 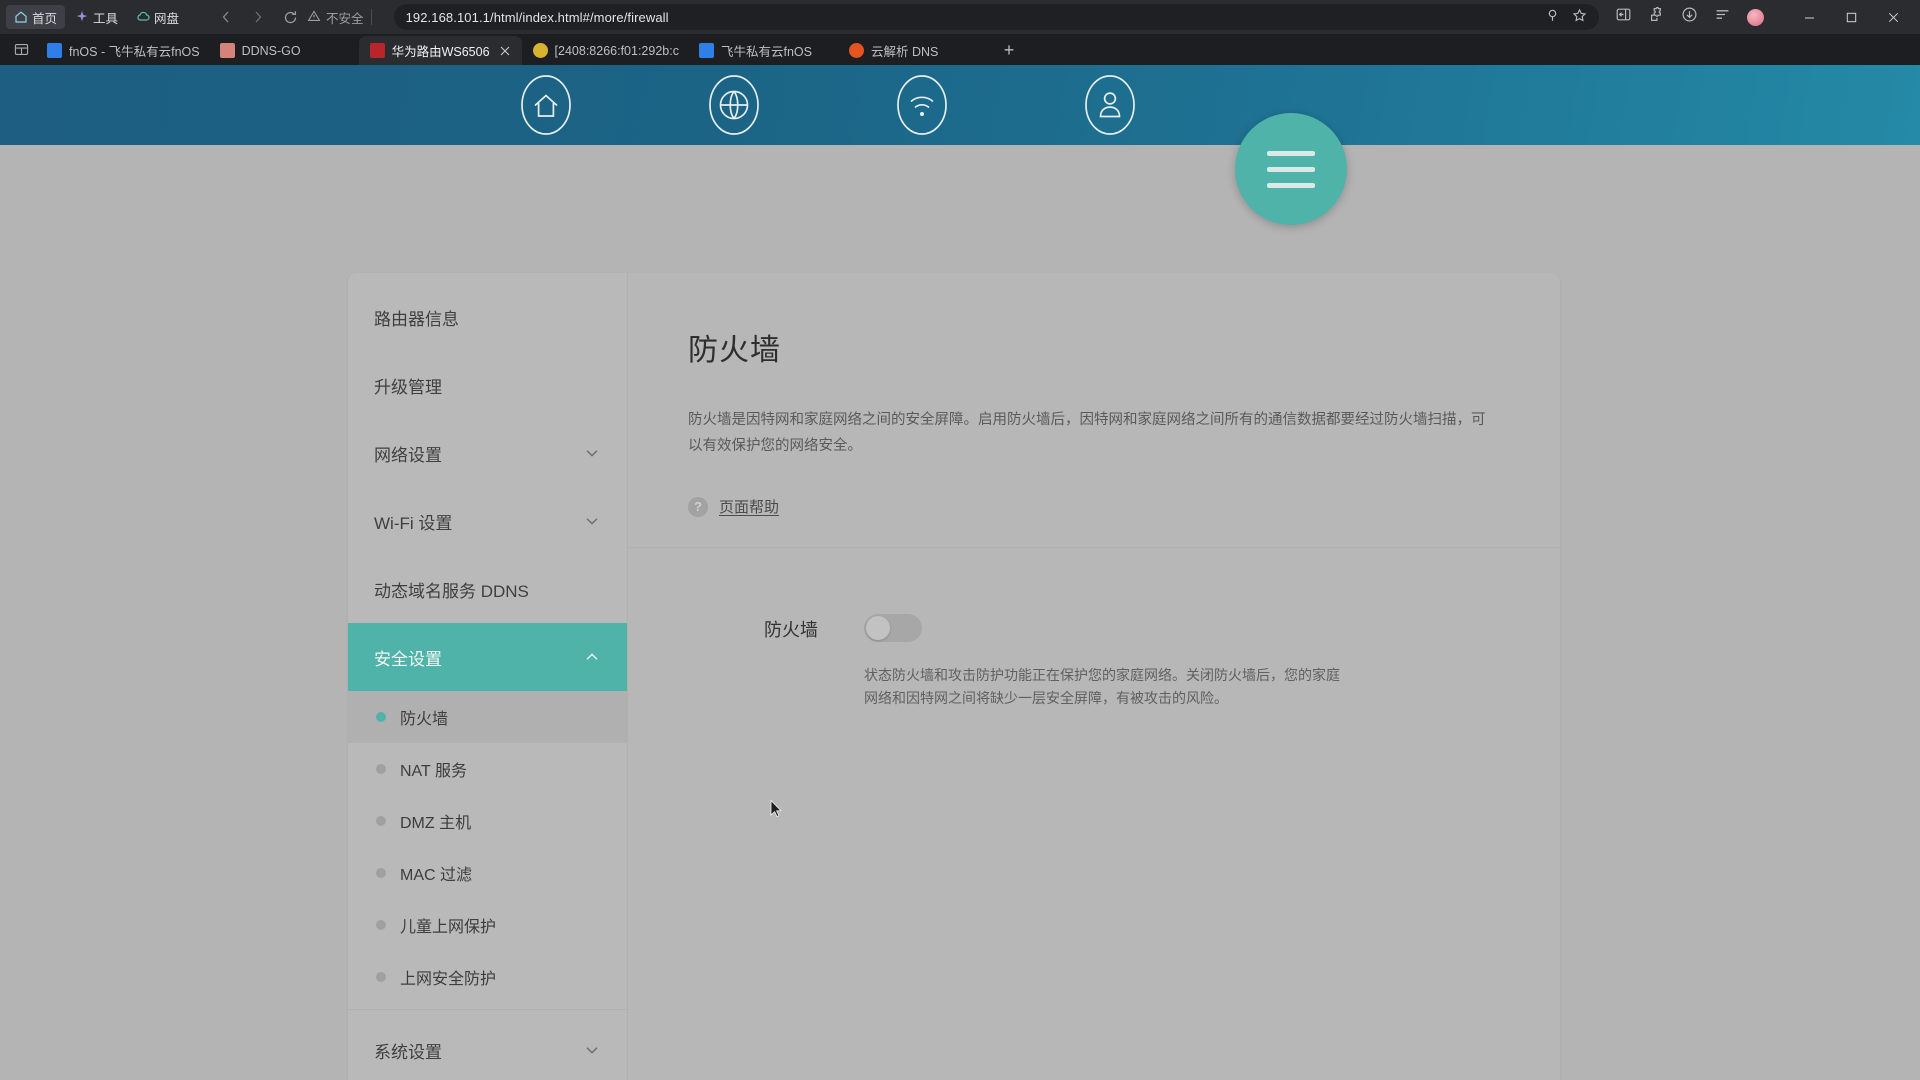 What do you see at coordinates (1094, 506) in the screenshot?
I see `page-help-row: ? 页面帮助` at bounding box center [1094, 506].